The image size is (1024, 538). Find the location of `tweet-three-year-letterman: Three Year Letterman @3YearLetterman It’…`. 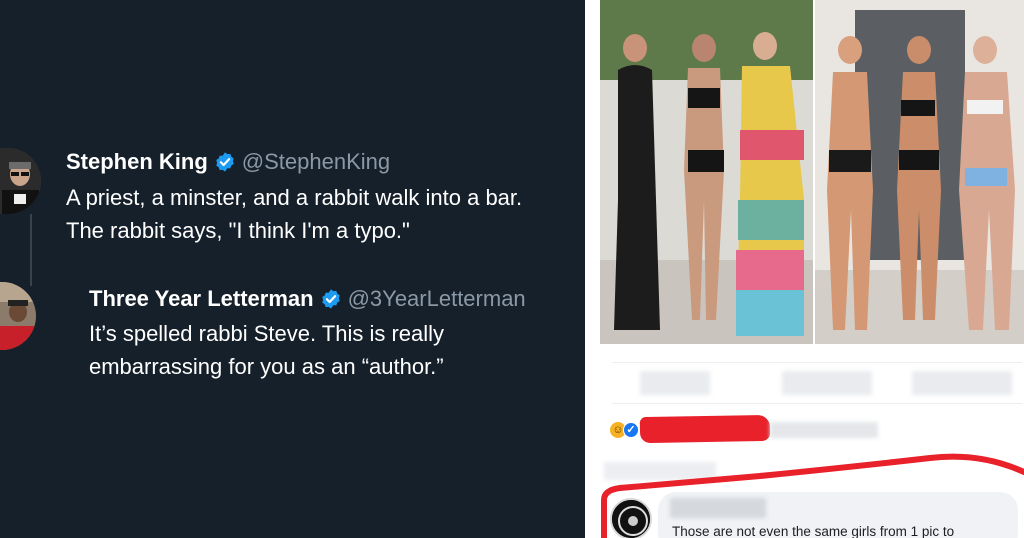

tweet-three-year-letterman: Three Year Letterman @3YearLetterman It’… is located at coordinates (337, 333).